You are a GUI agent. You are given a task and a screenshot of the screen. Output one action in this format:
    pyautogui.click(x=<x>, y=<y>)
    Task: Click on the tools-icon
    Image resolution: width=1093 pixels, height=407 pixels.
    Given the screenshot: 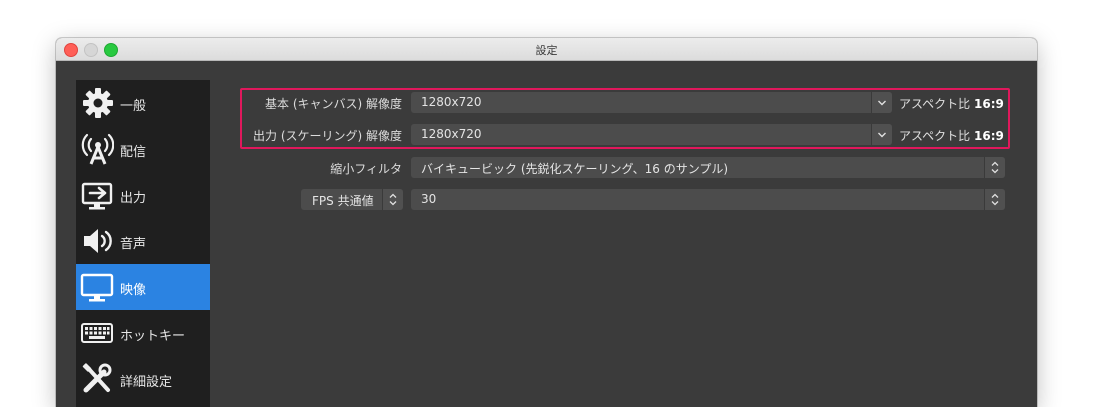 What is the action you would take?
    pyautogui.click(x=97, y=378)
    